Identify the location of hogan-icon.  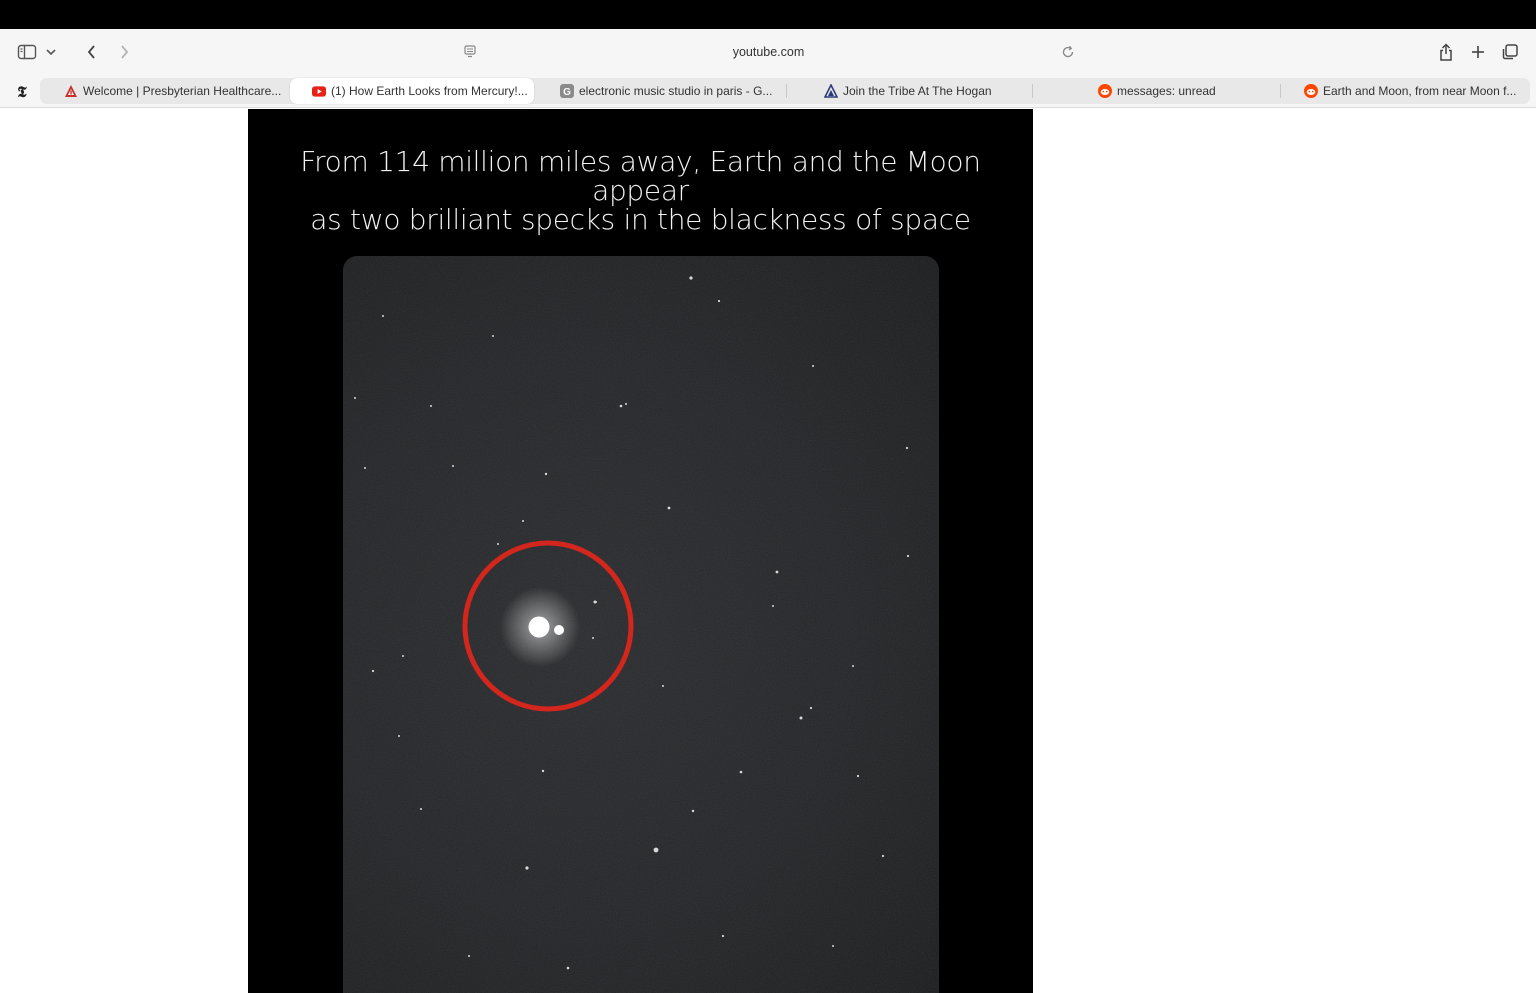
(831, 91).